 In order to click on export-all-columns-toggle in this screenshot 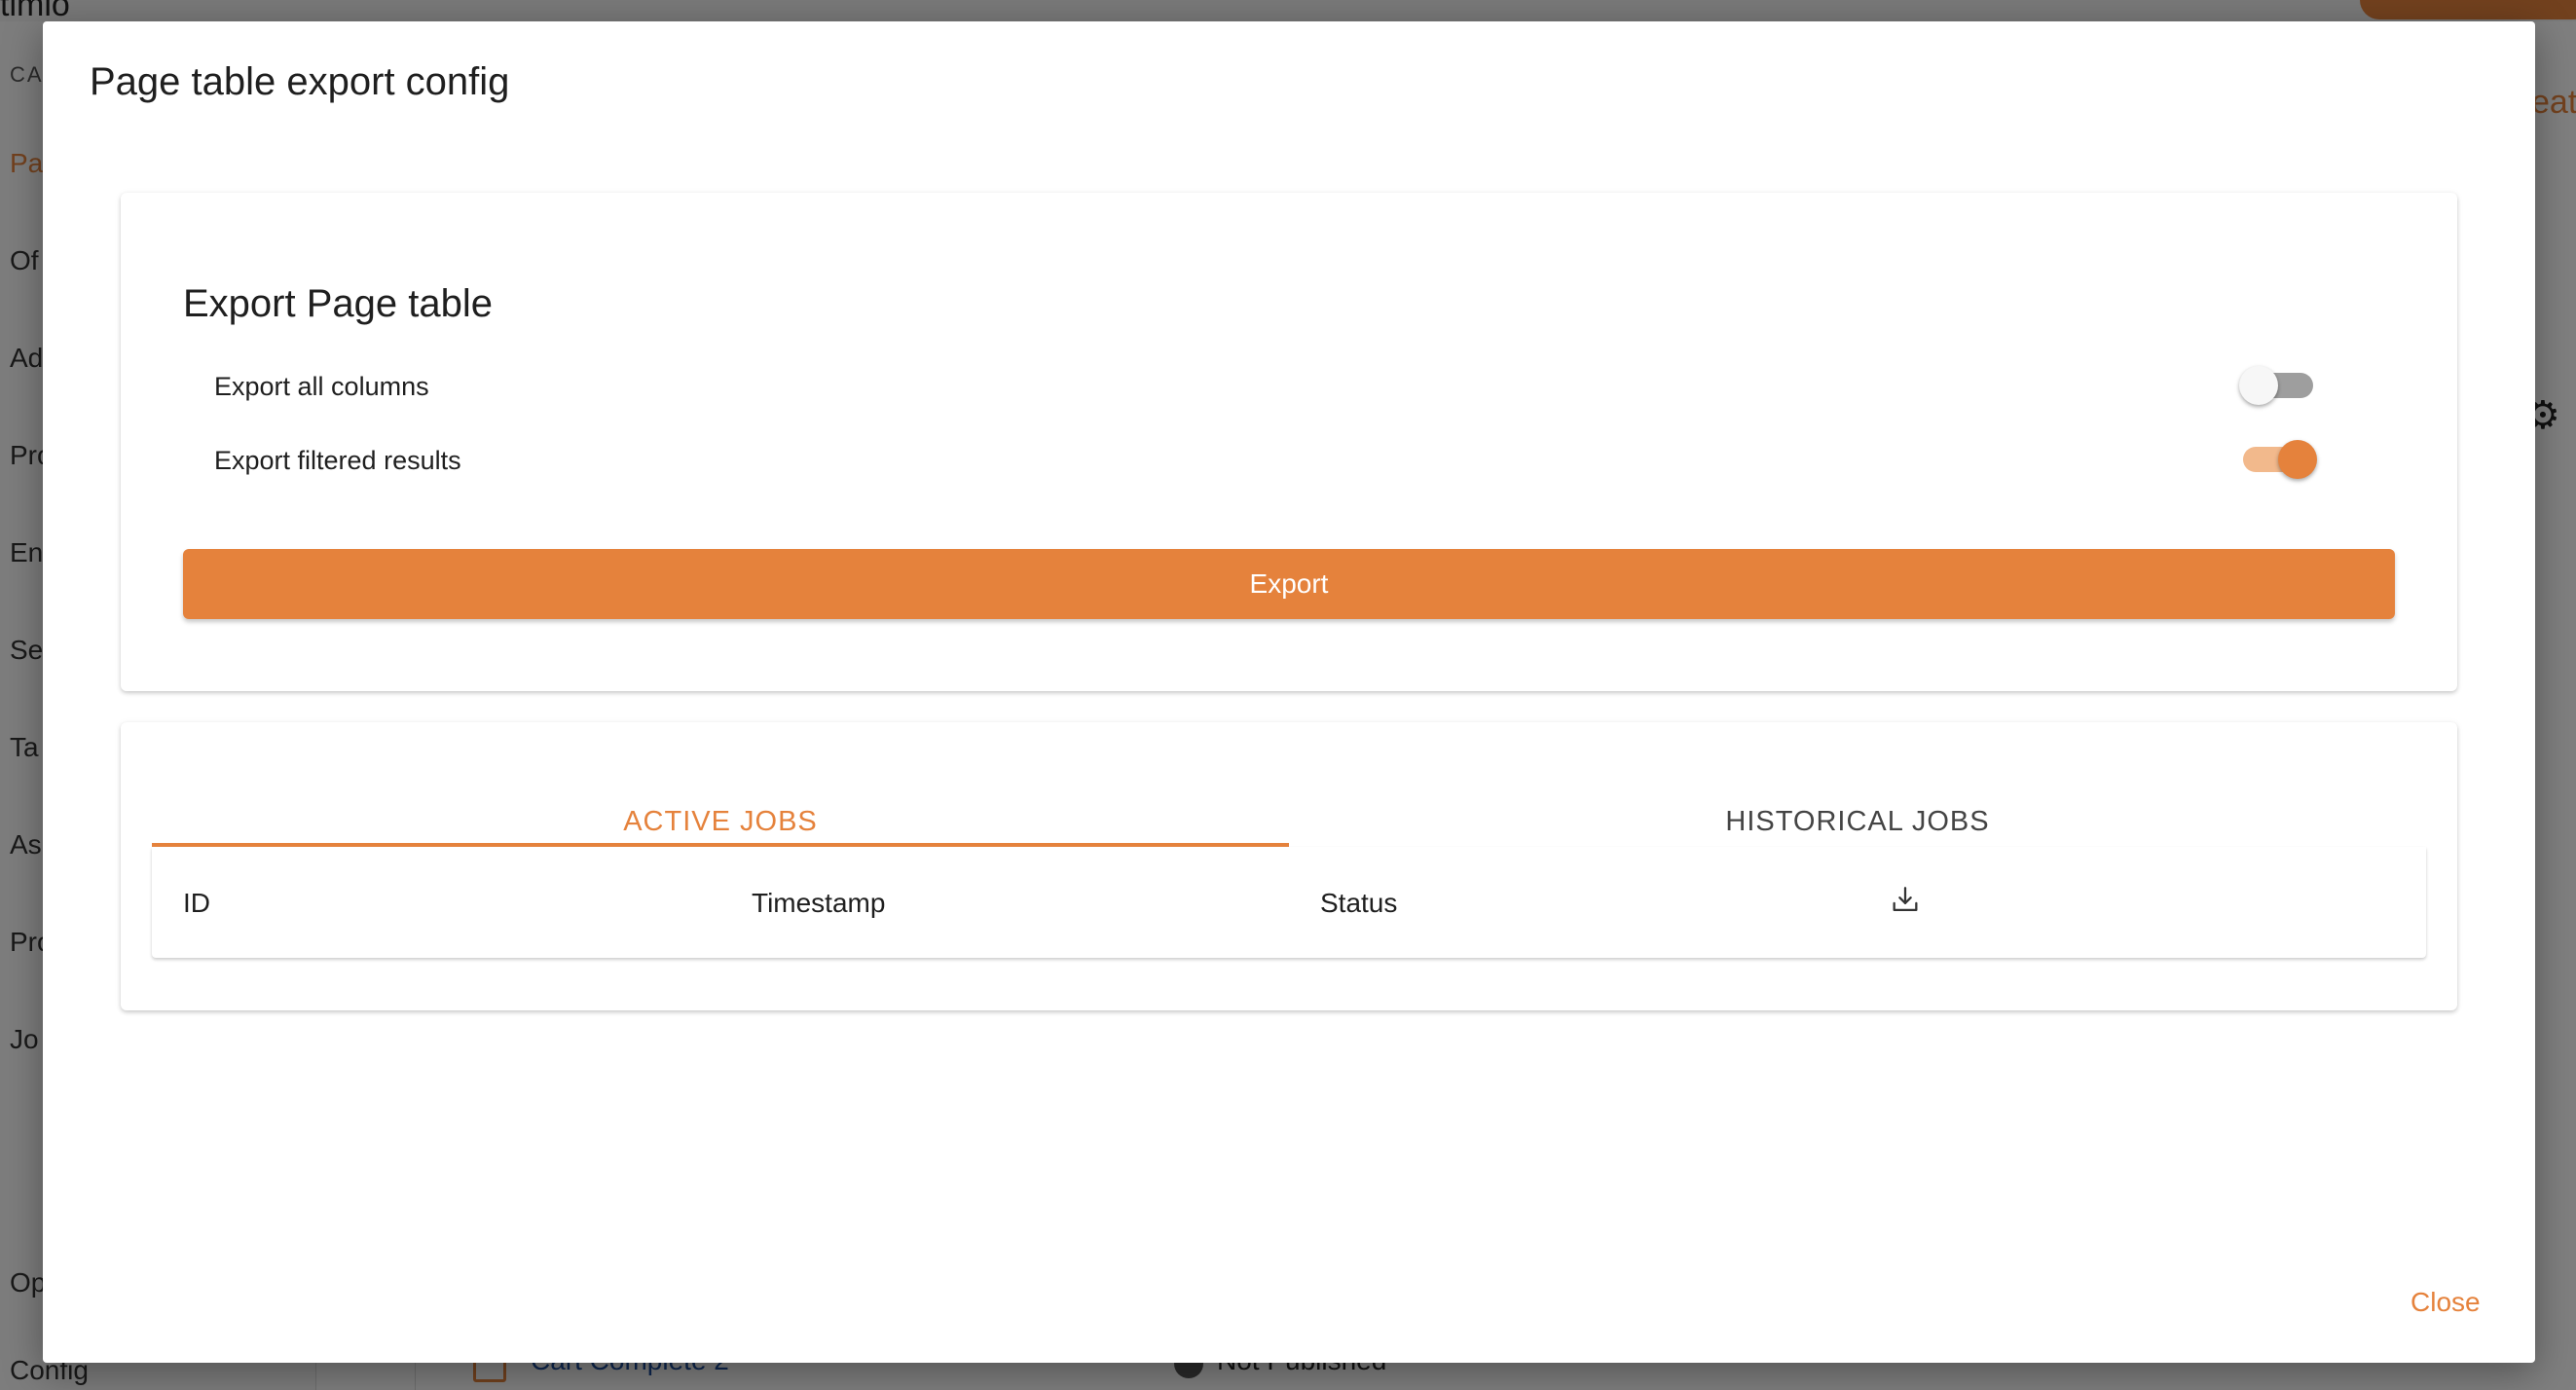, I will do `click(2280, 385)`.